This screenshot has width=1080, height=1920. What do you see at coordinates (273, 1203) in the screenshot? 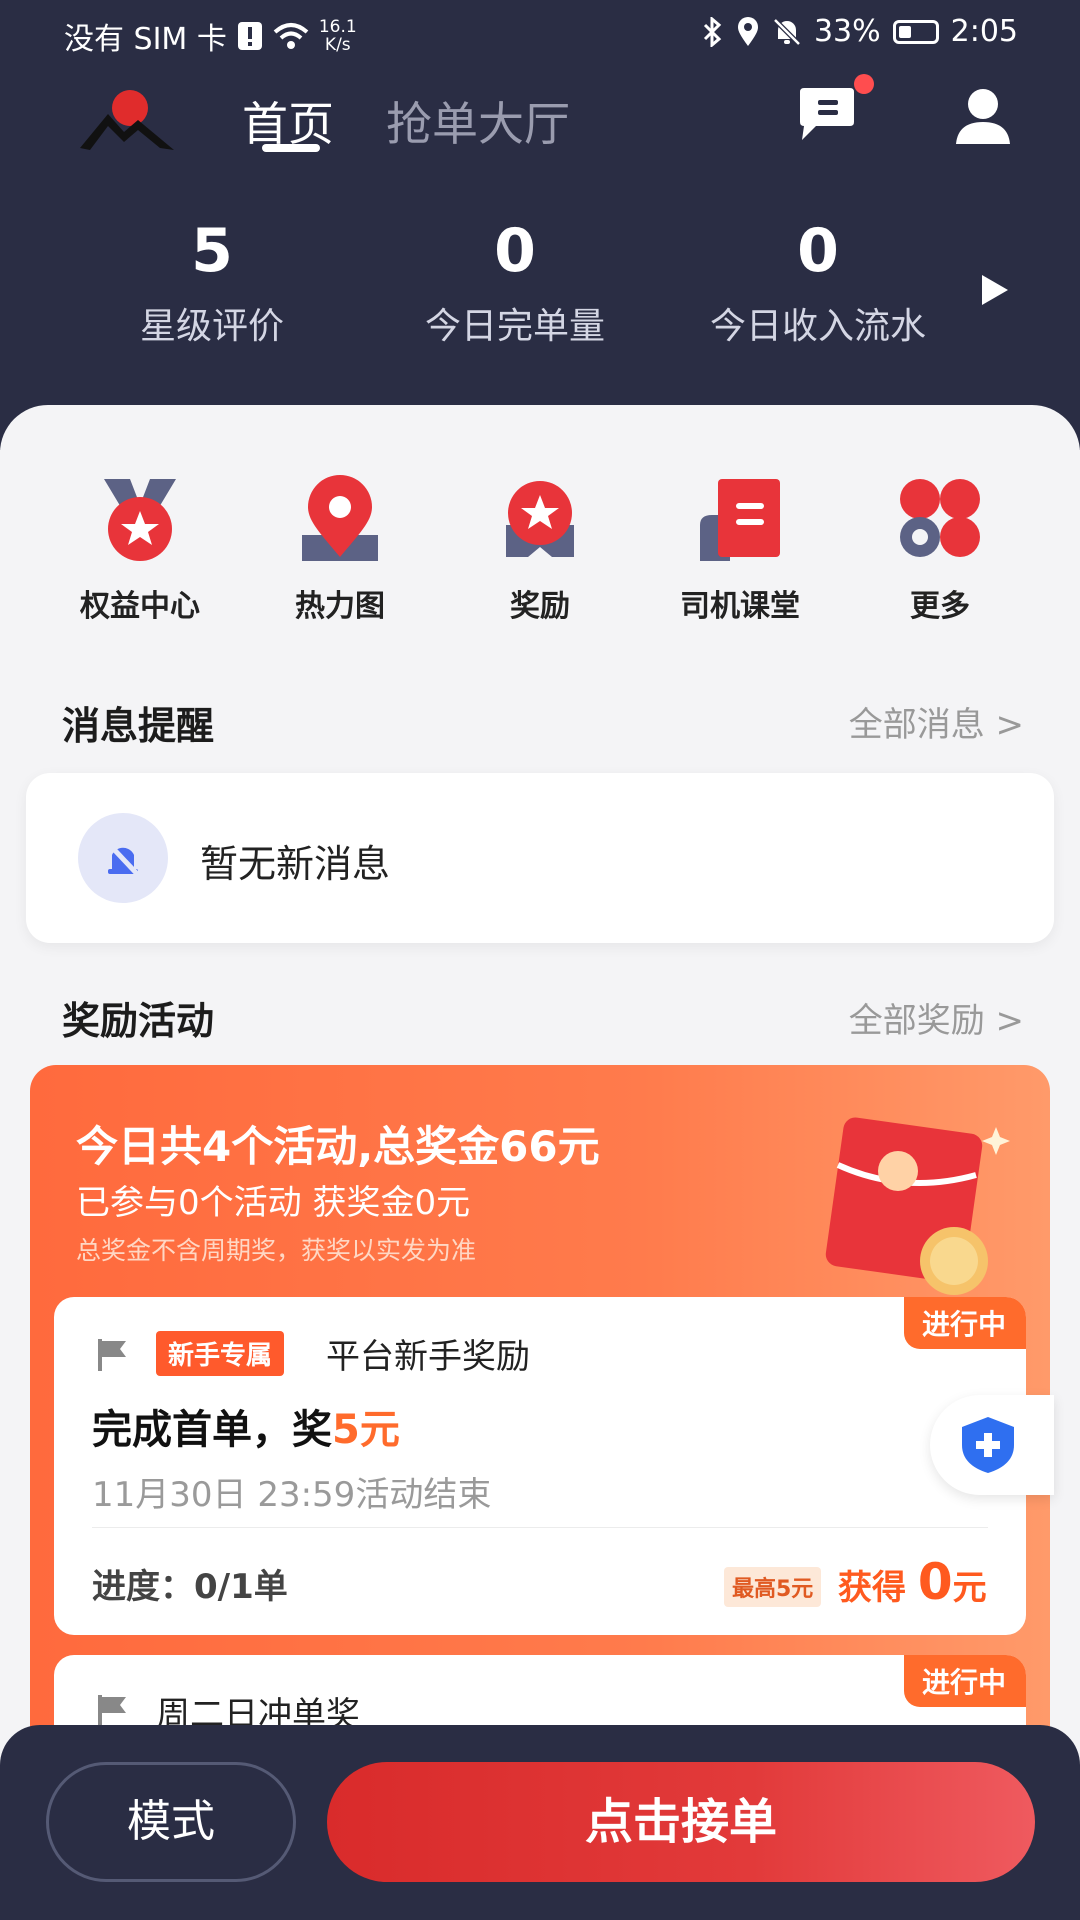
I see `reward-participation: 已参与0个活动 获奖金0元` at bounding box center [273, 1203].